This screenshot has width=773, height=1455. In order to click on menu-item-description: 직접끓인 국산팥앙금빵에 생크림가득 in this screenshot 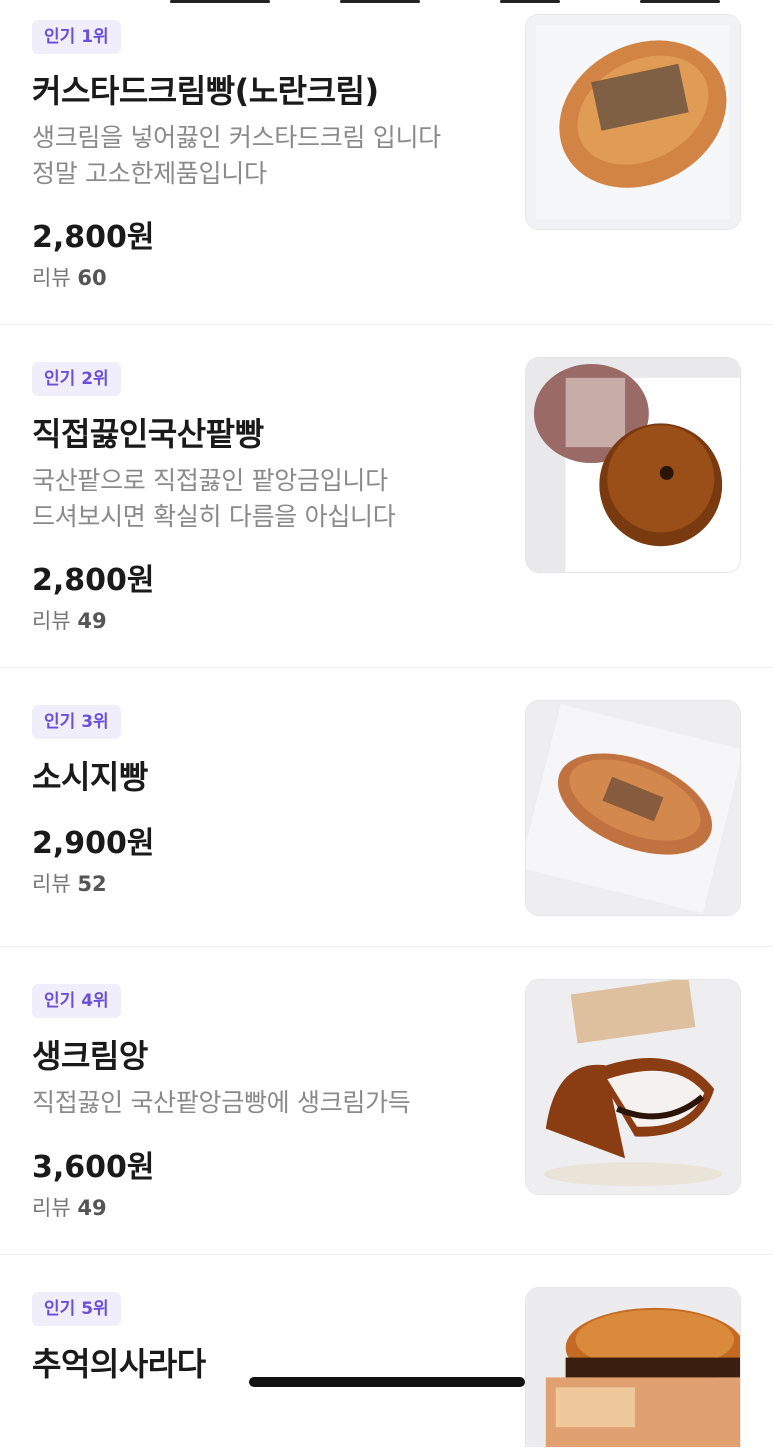, I will do `click(221, 1102)`.